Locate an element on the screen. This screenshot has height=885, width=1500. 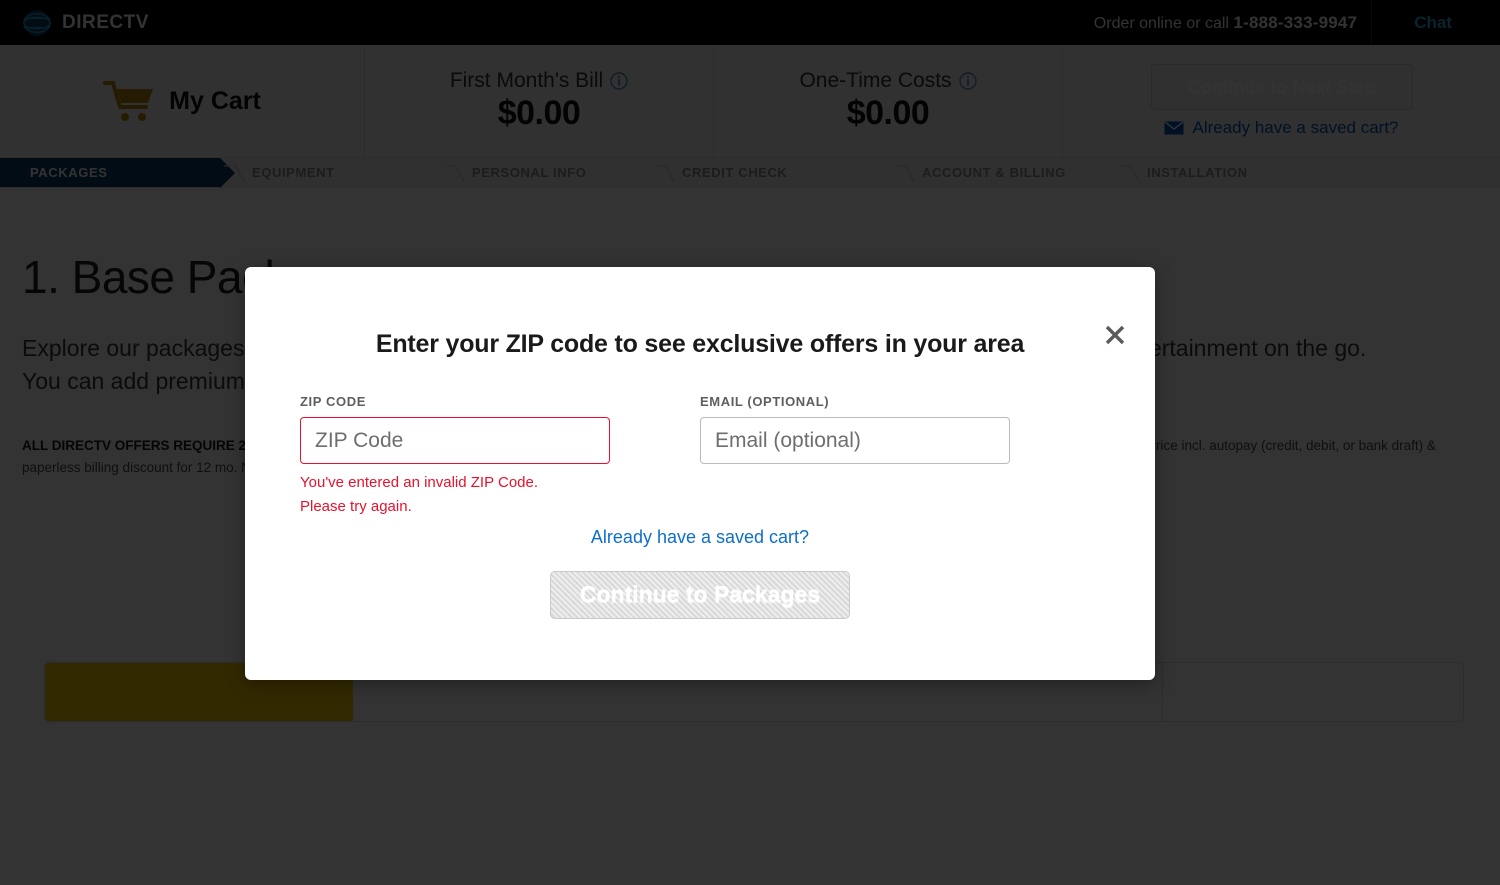
modal-continue-row: Continue to Packages is located at coordinates (700, 594).